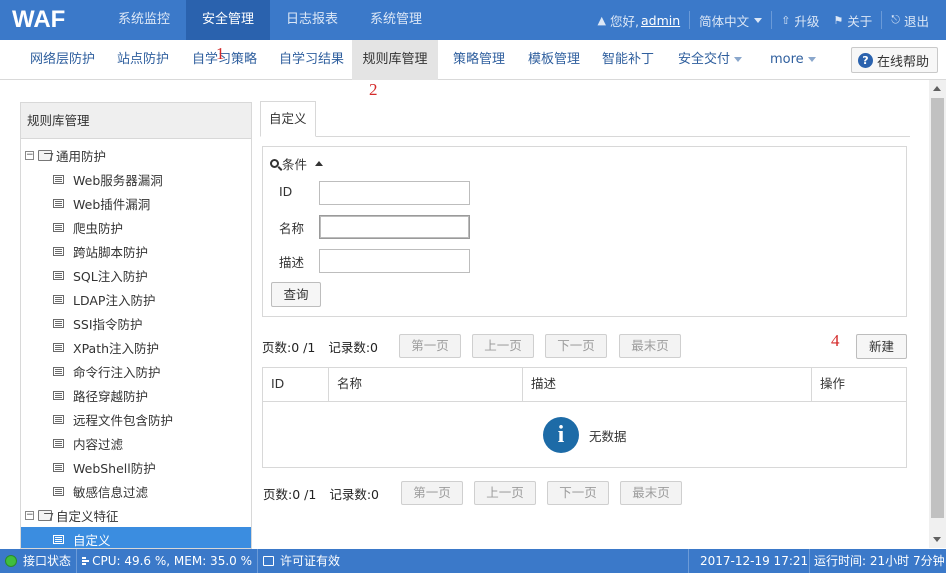  I want to click on subnav-selflearn-result: 自学习结果, so click(311, 60).